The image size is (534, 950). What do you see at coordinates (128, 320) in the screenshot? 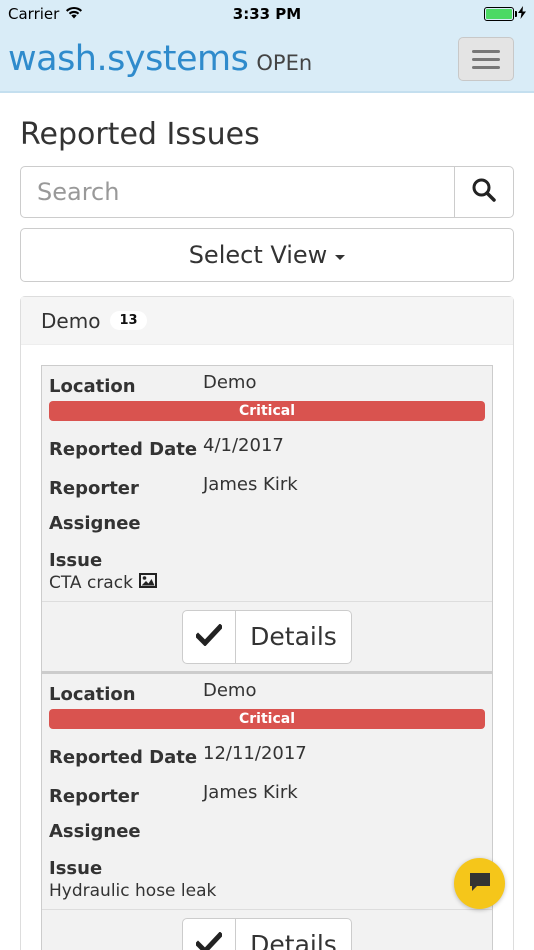
I see `count-badge: 13` at bounding box center [128, 320].